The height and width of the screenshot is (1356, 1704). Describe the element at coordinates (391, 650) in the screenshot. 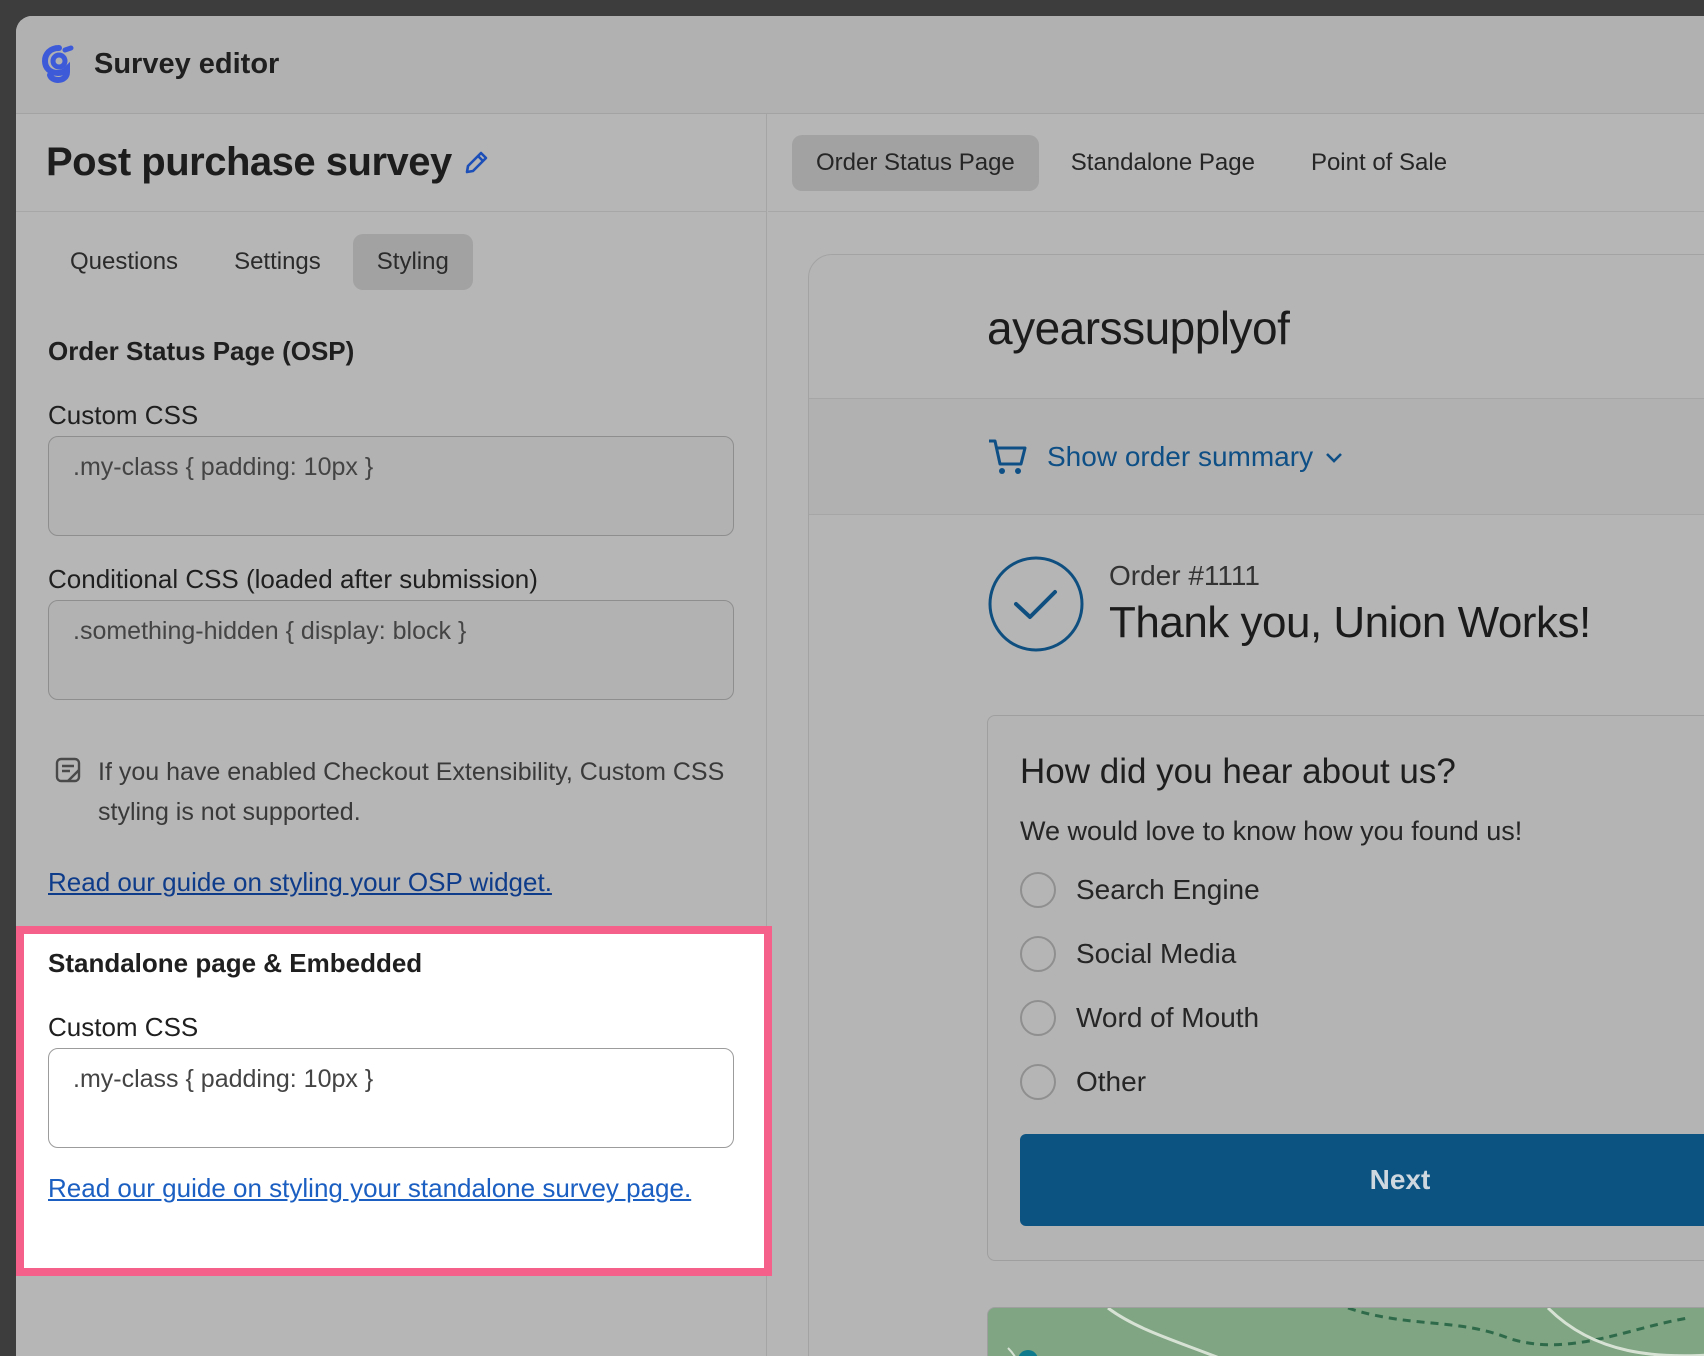

I see `osp-conditional-css-input: .something-hidden { display: block }` at that location.